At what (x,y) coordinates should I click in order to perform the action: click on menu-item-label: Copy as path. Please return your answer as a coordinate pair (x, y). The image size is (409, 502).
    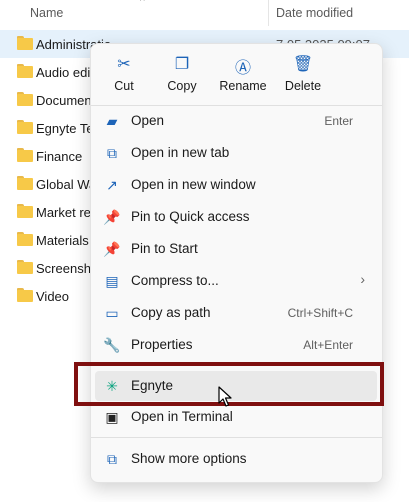
    Looking at the image, I should click on (171, 312).